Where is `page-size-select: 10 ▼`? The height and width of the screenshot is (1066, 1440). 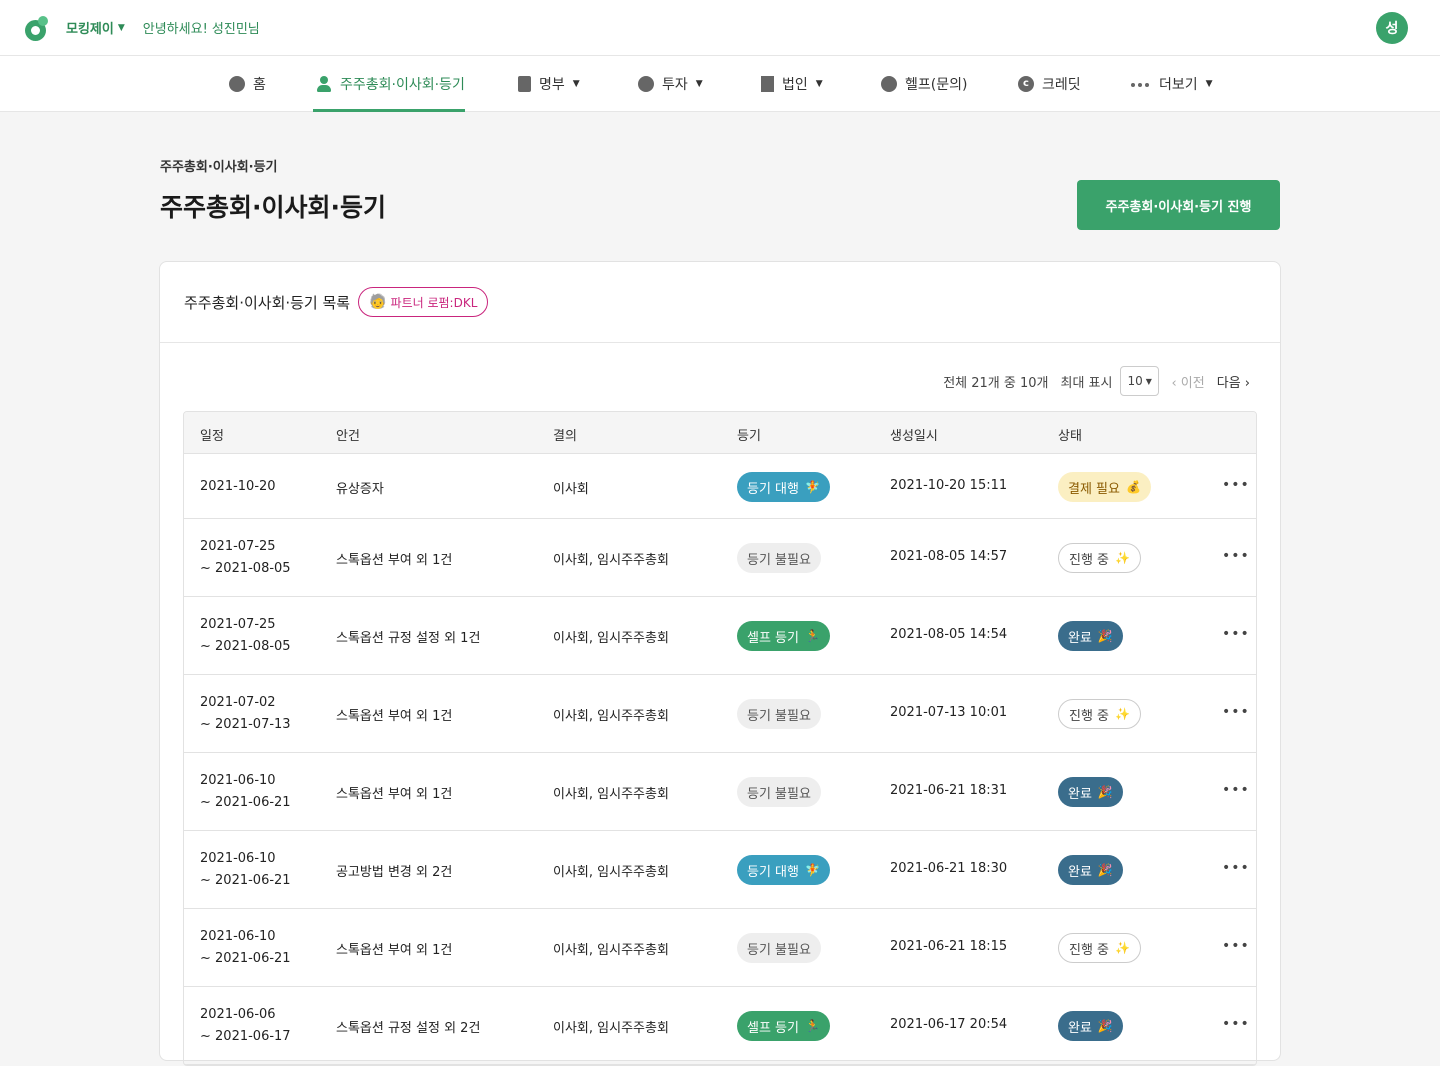
page-size-select: 10 ▼ is located at coordinates (1140, 381).